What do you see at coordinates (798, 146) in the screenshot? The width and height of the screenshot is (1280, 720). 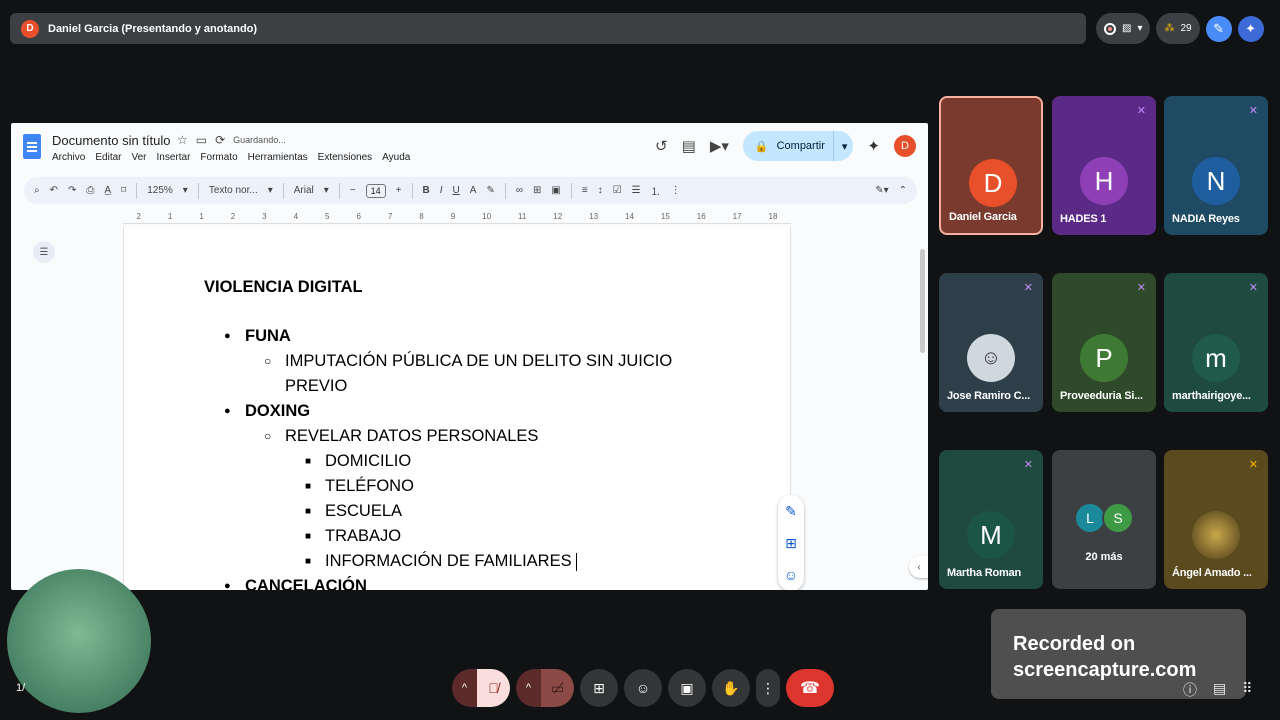 I see `share-button: 🔒 Compartir ▾` at bounding box center [798, 146].